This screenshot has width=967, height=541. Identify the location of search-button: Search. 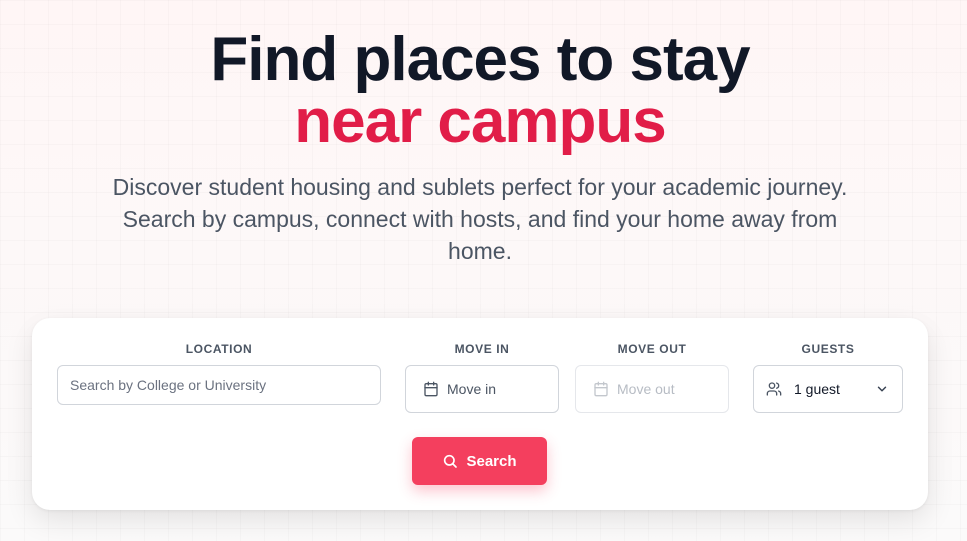
(479, 461).